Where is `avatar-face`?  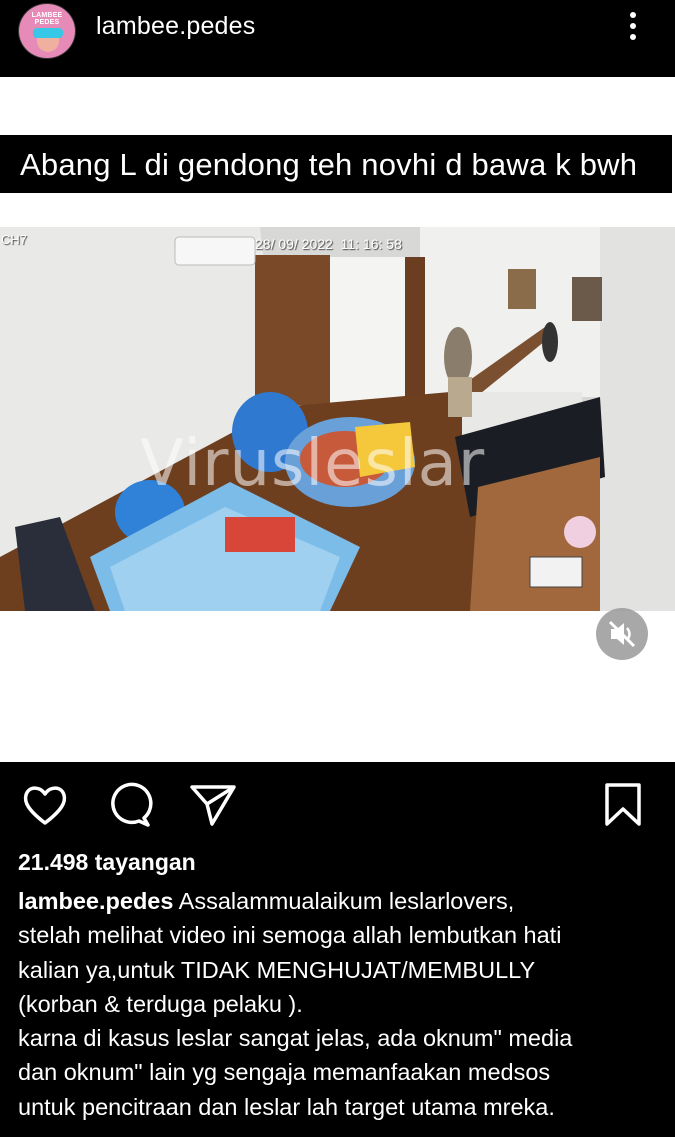 avatar-face is located at coordinates (48, 45).